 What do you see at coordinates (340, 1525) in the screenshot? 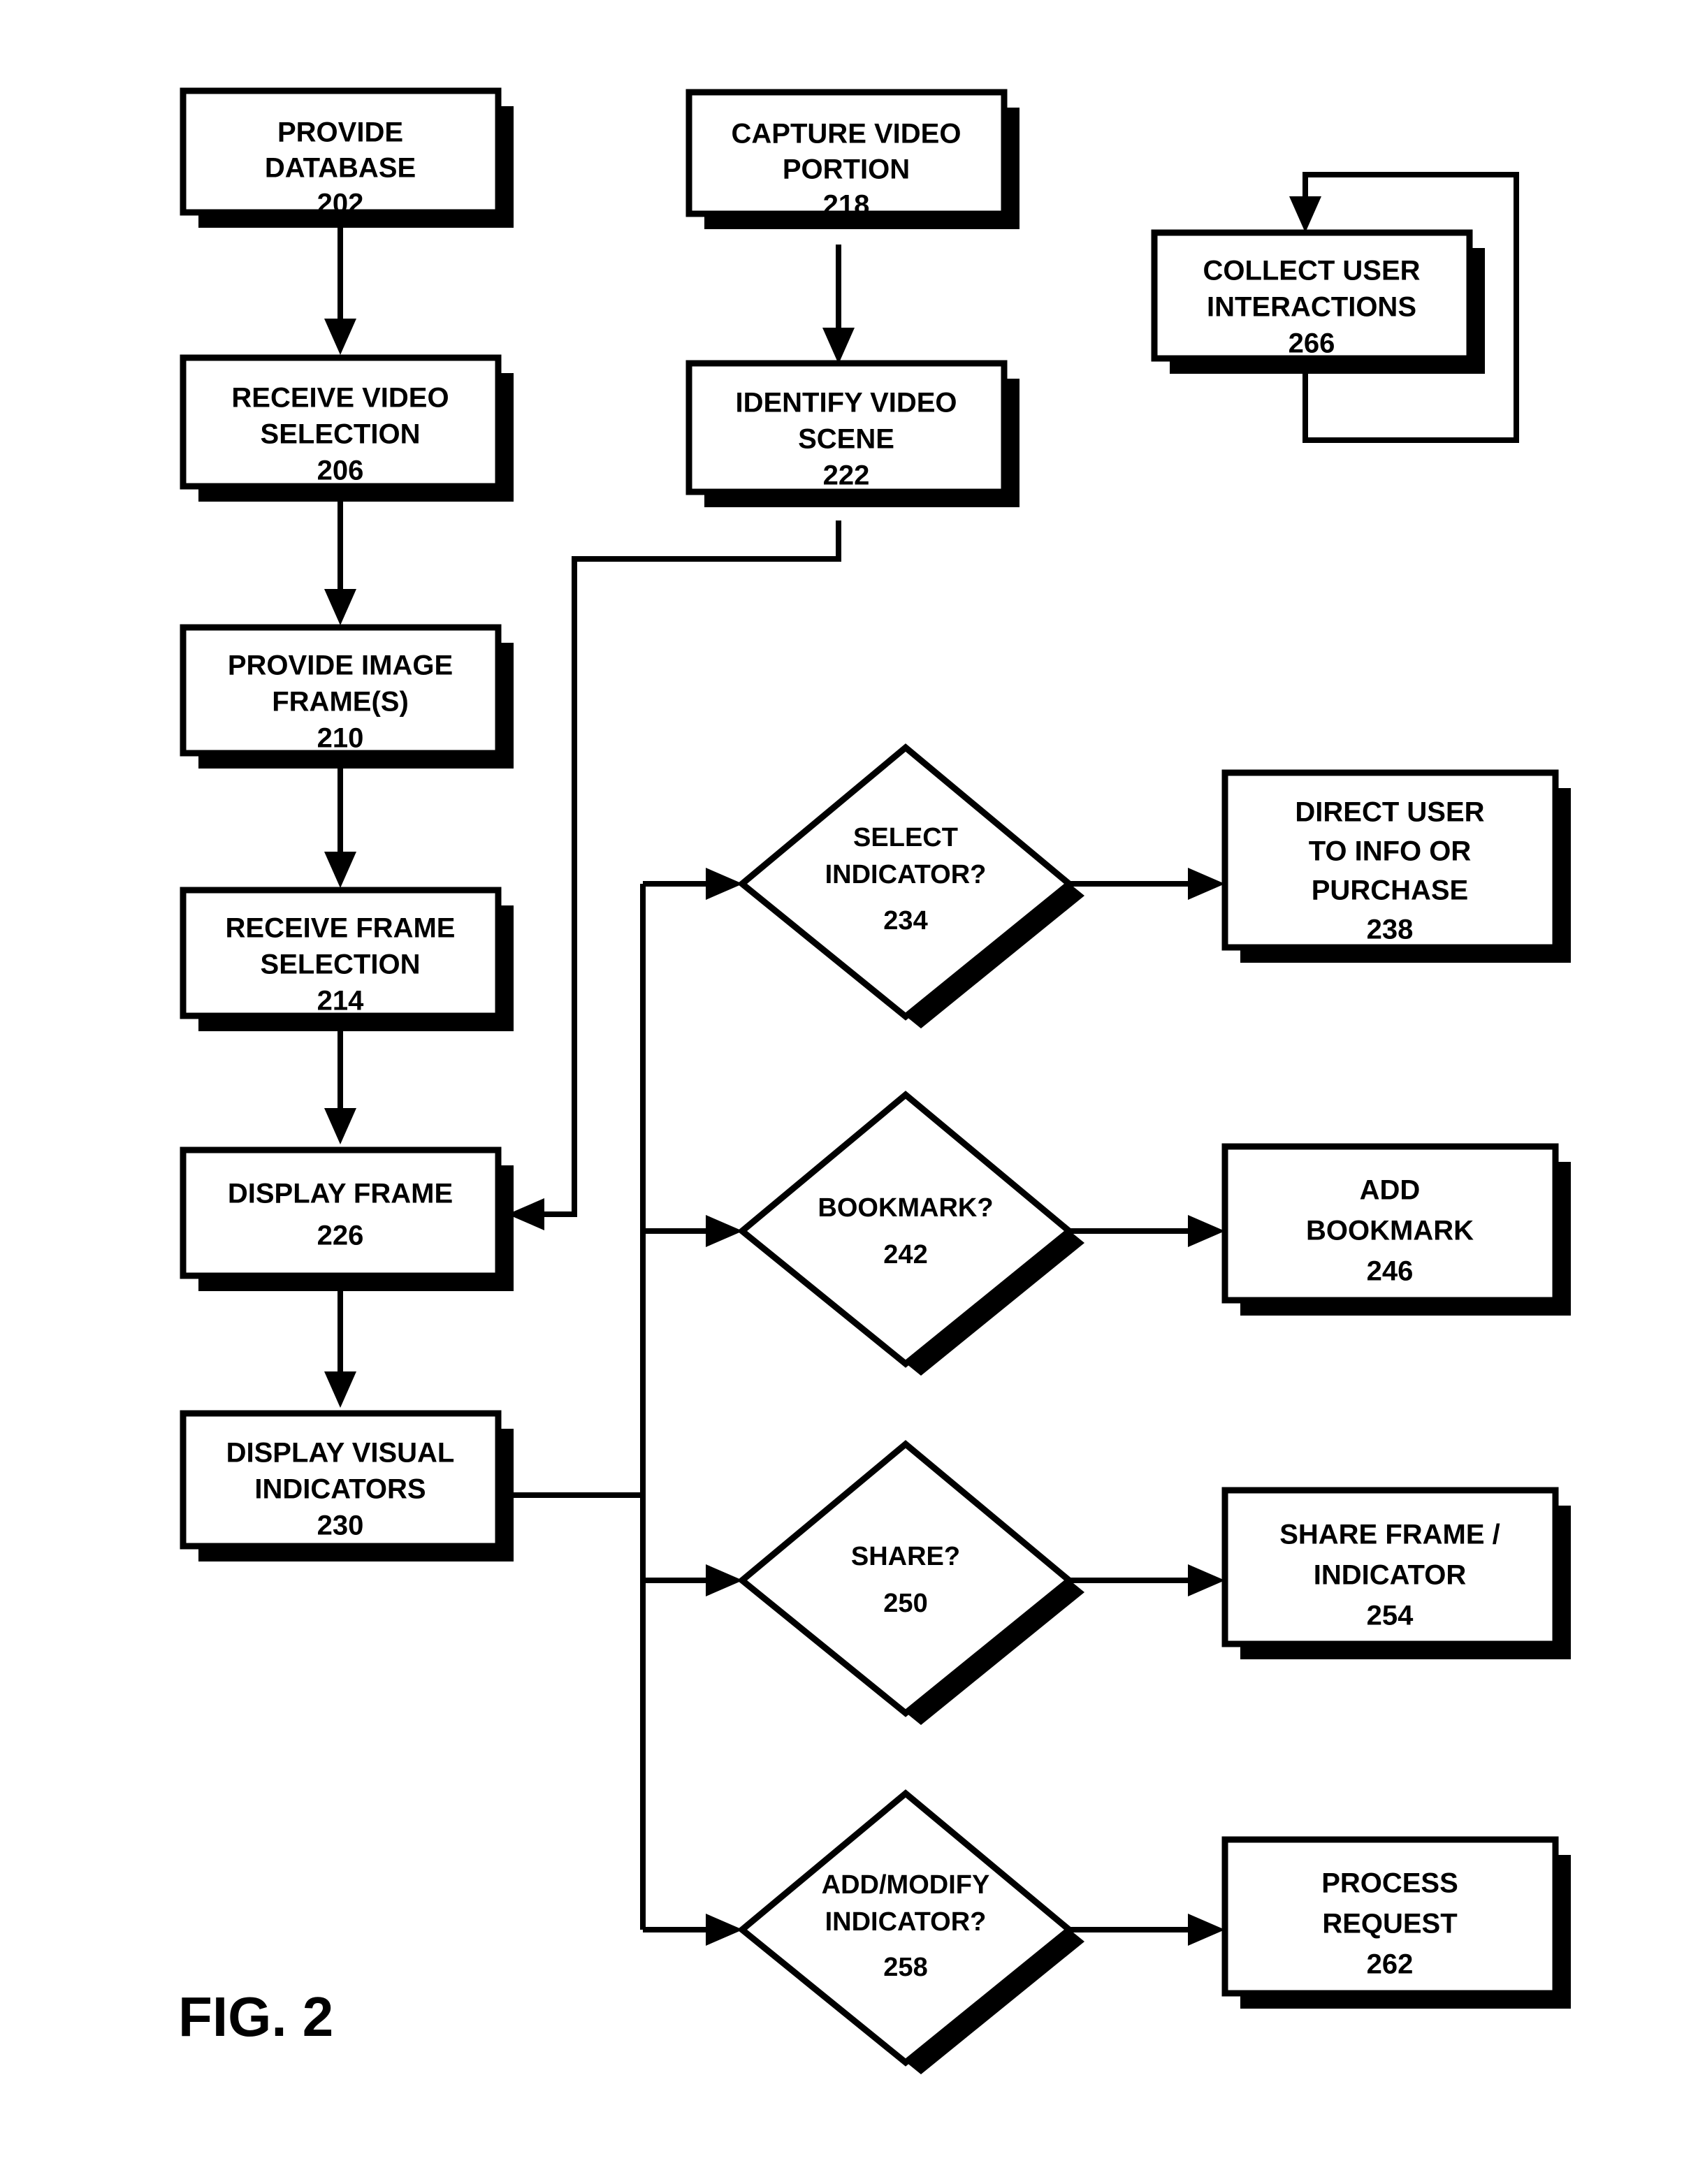
I see `node-display-visual-indicators-ref: 230` at bounding box center [340, 1525].